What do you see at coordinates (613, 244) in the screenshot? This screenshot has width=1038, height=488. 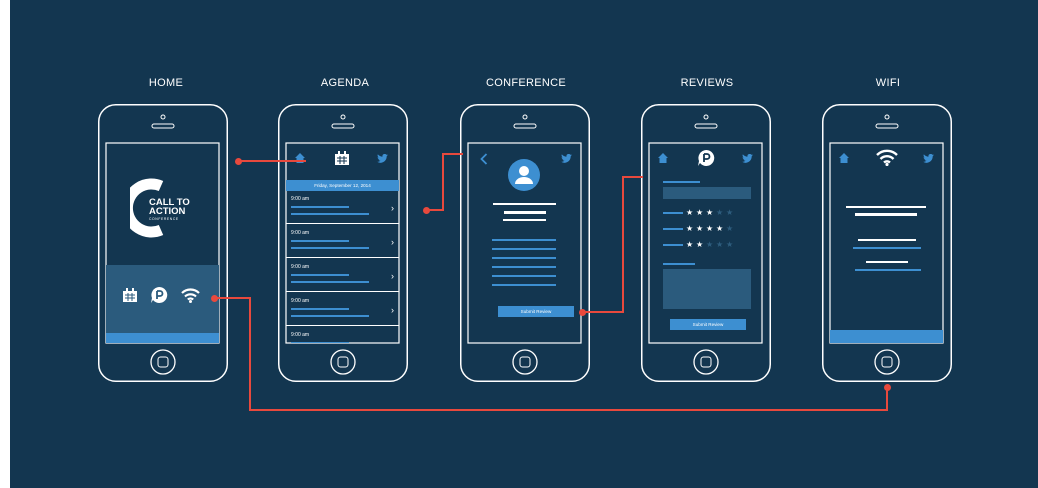 I see `connector-conference-to-reviews` at bounding box center [613, 244].